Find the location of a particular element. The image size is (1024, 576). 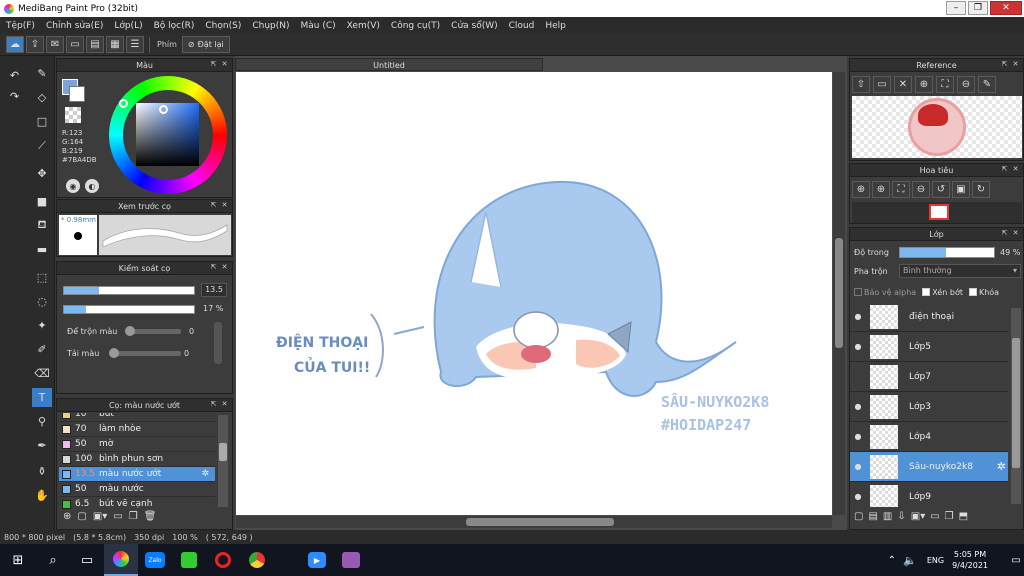

secondary-color-swatch is located at coordinates (77, 94).